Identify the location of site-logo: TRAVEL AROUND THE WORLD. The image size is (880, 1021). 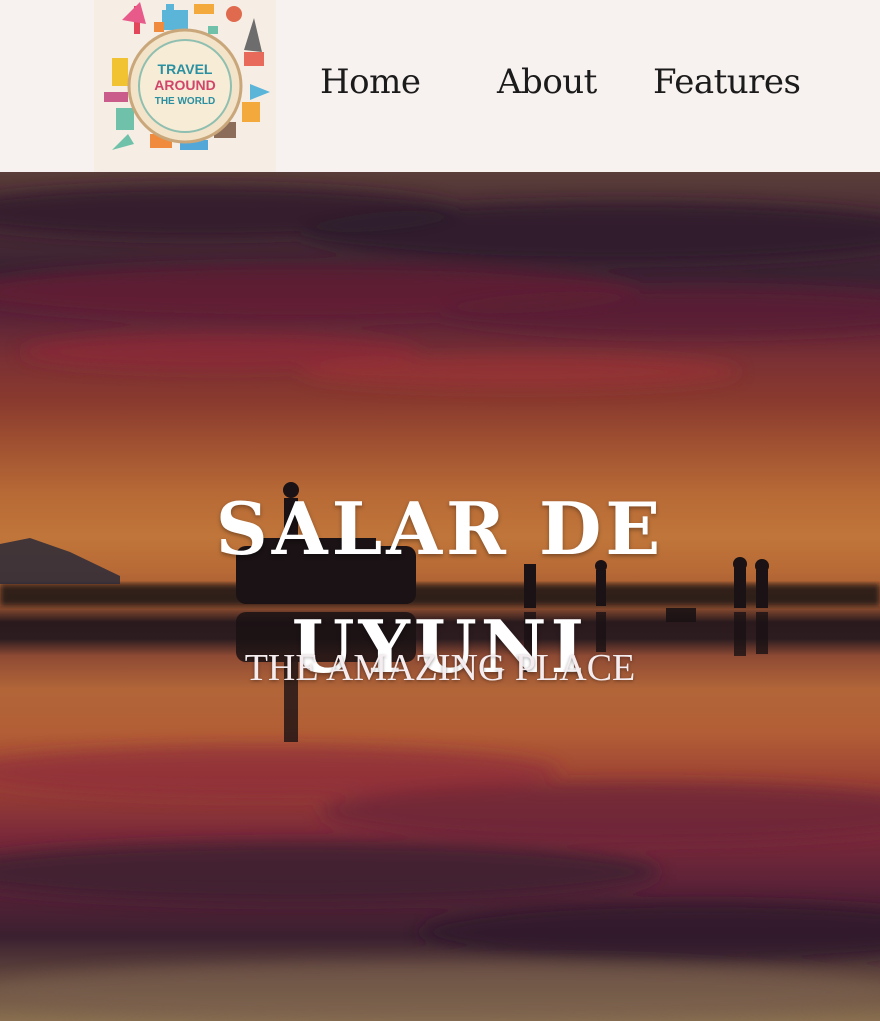
(185, 86).